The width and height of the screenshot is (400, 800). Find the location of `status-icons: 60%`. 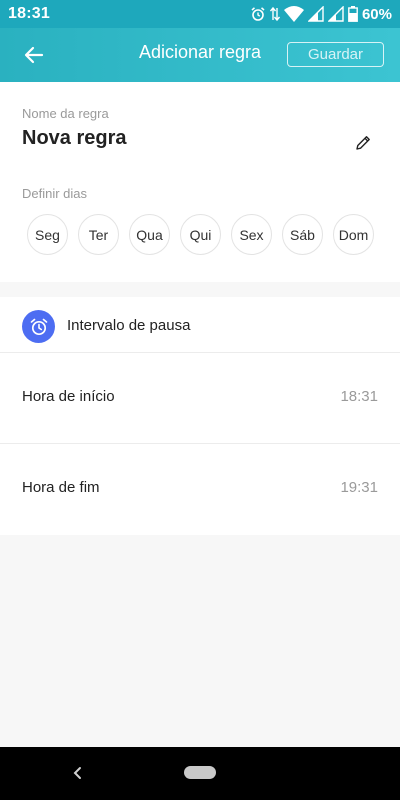

status-icons: 60% is located at coordinates (321, 14).